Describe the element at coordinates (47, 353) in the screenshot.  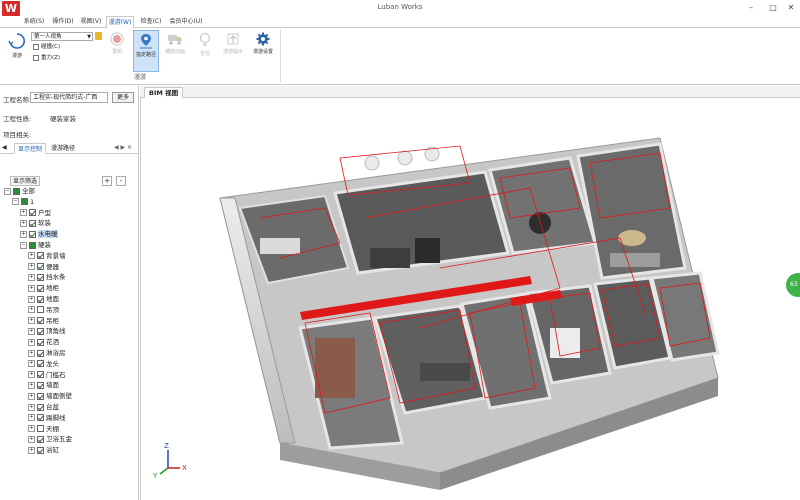
I see `tree-node: + 淋浴房` at that location.